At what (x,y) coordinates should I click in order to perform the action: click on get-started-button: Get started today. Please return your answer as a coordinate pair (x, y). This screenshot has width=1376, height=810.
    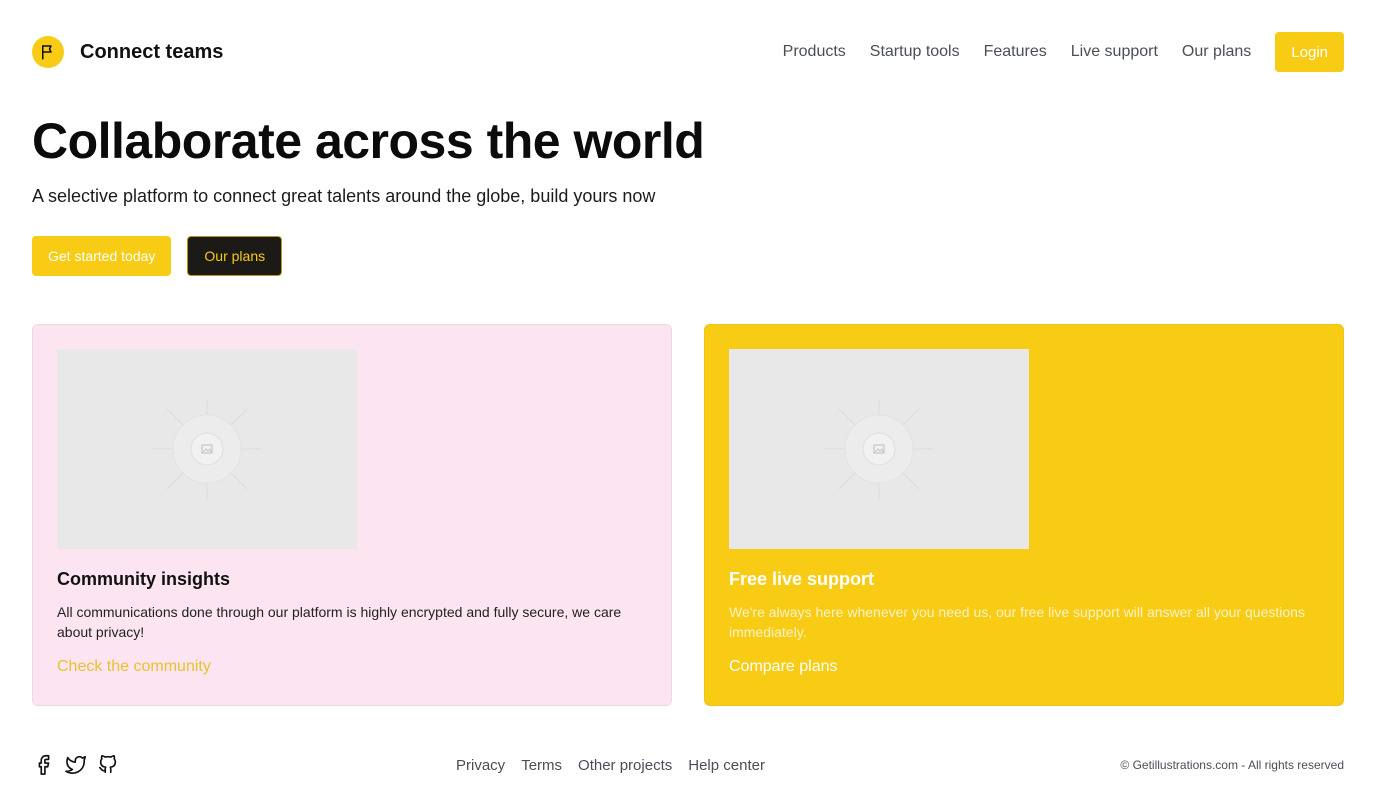
    Looking at the image, I should click on (102, 256).